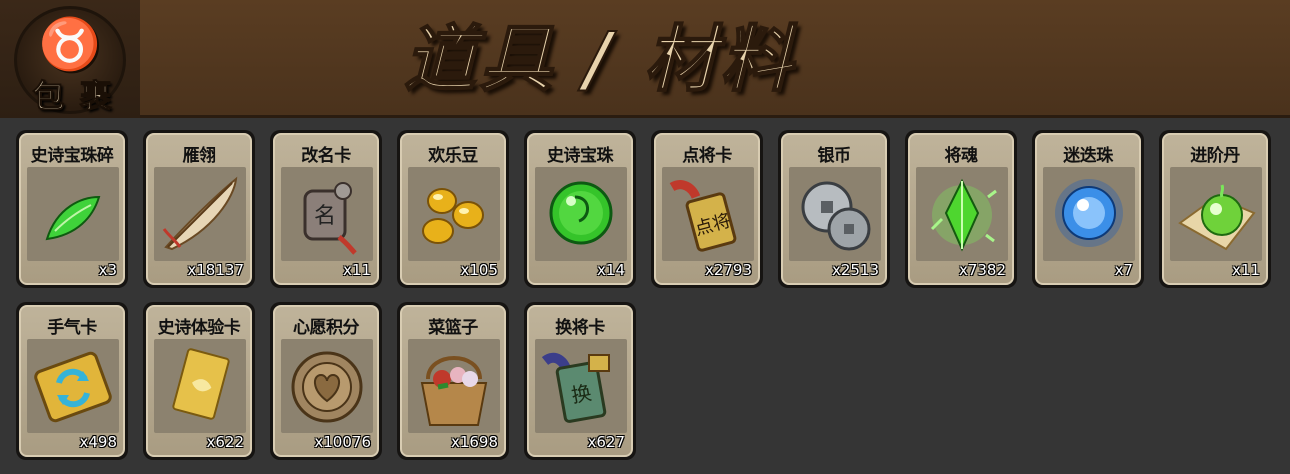  Describe the element at coordinates (611, 270) in the screenshot. I see `item-count: x14` at that location.